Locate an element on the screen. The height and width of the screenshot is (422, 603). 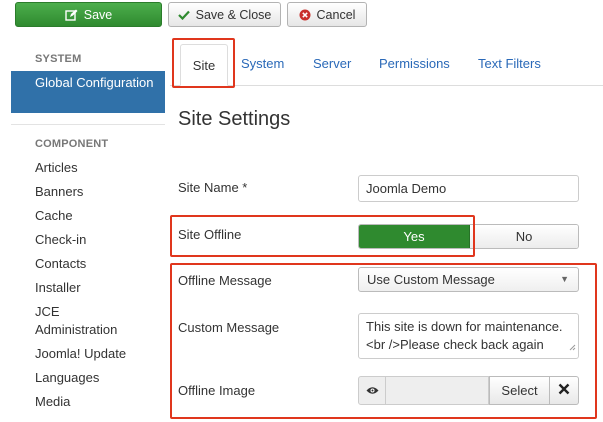
cancel-button: Cancel is located at coordinates (327, 14).